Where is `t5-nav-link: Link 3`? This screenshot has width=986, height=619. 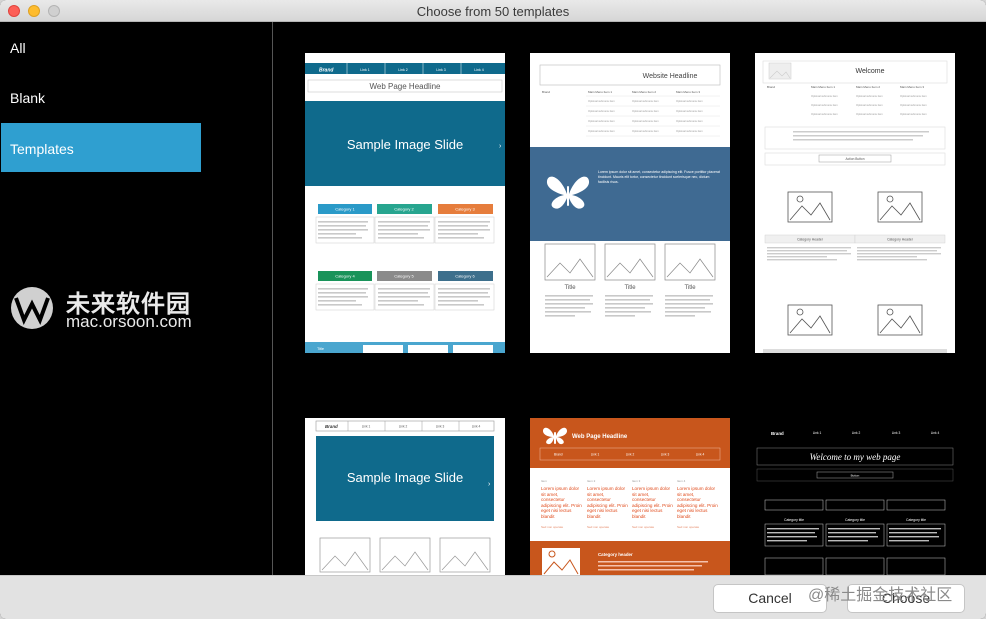 t5-nav-link: Link 3 is located at coordinates (665, 455).